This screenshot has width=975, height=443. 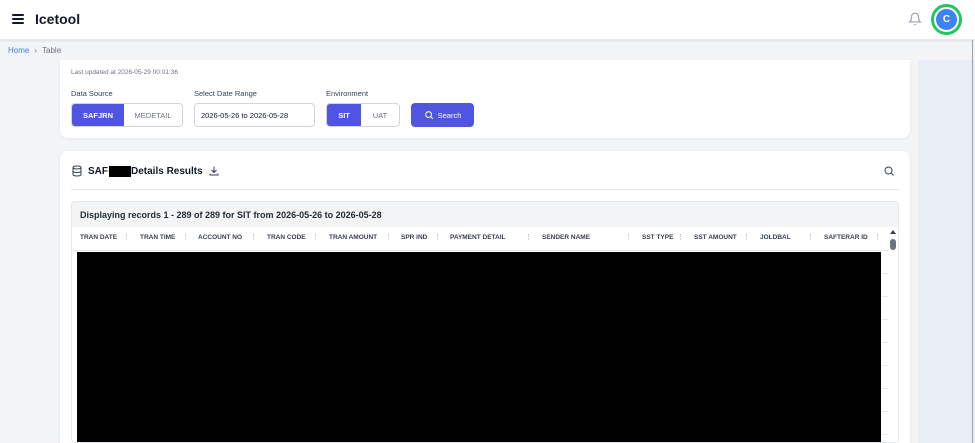 What do you see at coordinates (98, 171) in the screenshot?
I see `results-title-prefix: SAF` at bounding box center [98, 171].